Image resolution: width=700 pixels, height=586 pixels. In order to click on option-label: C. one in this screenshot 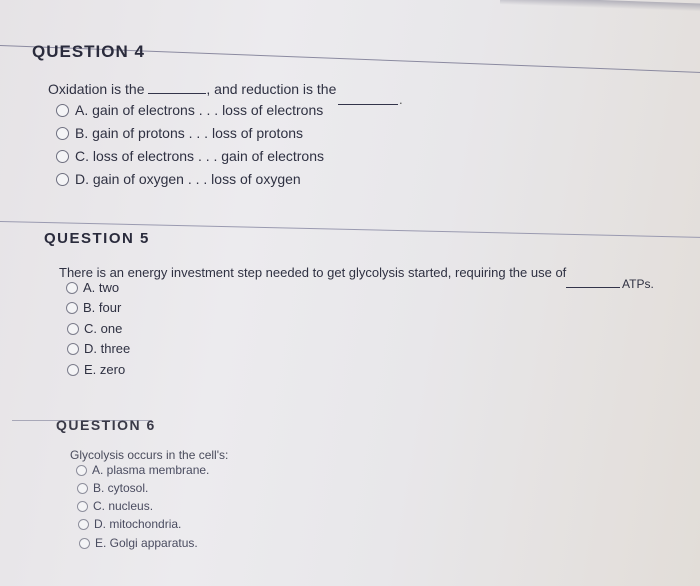, I will do `click(103, 328)`.